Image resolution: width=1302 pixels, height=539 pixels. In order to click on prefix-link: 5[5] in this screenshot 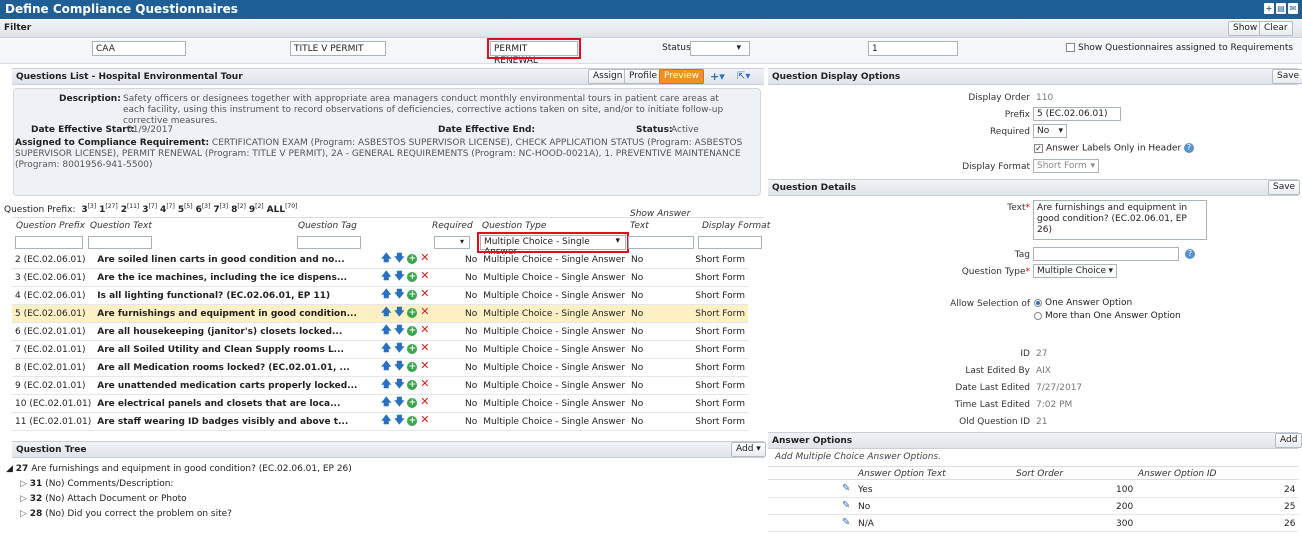, I will do `click(185, 209)`.